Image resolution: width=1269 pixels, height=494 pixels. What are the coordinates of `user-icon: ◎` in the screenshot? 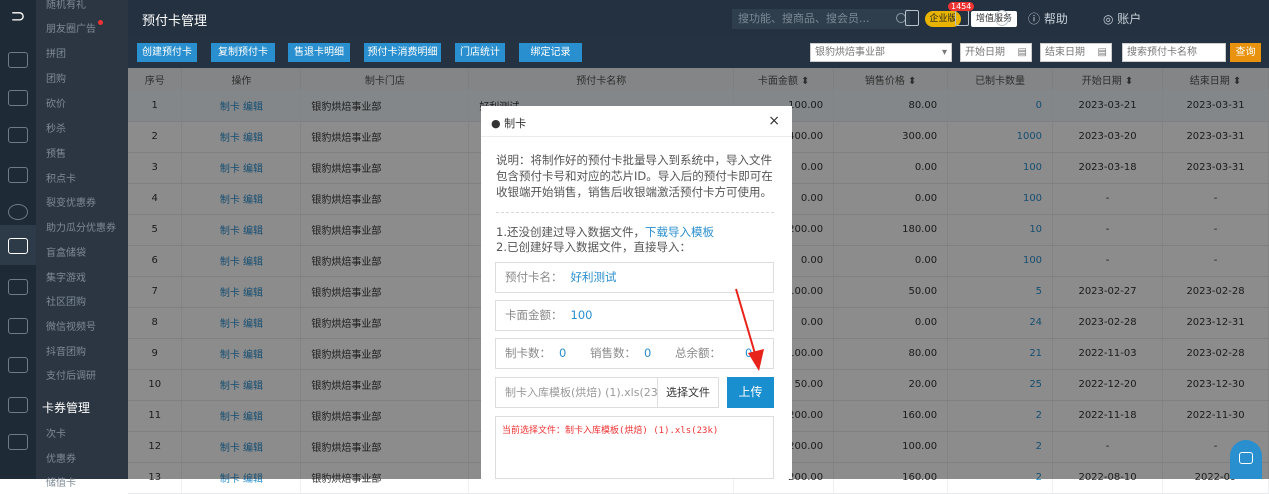 It's located at (1110, 19).